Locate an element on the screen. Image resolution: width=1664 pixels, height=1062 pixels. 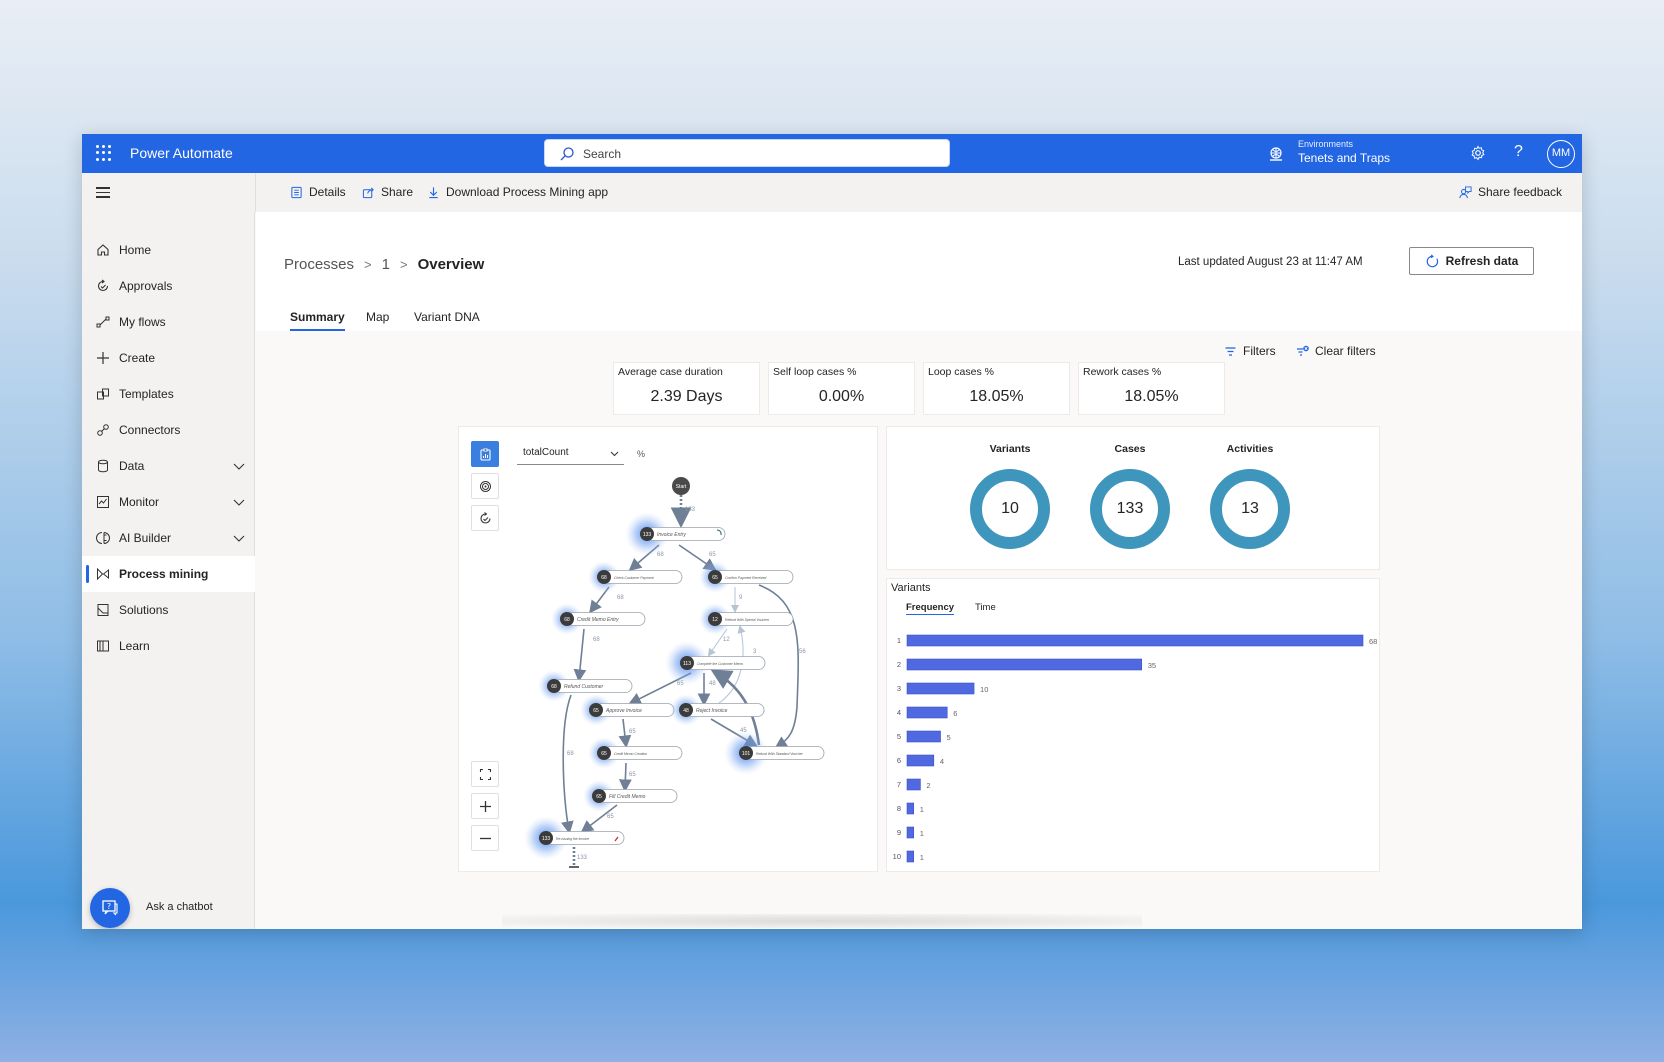
donut-cases: 133 is located at coordinates (1130, 509).